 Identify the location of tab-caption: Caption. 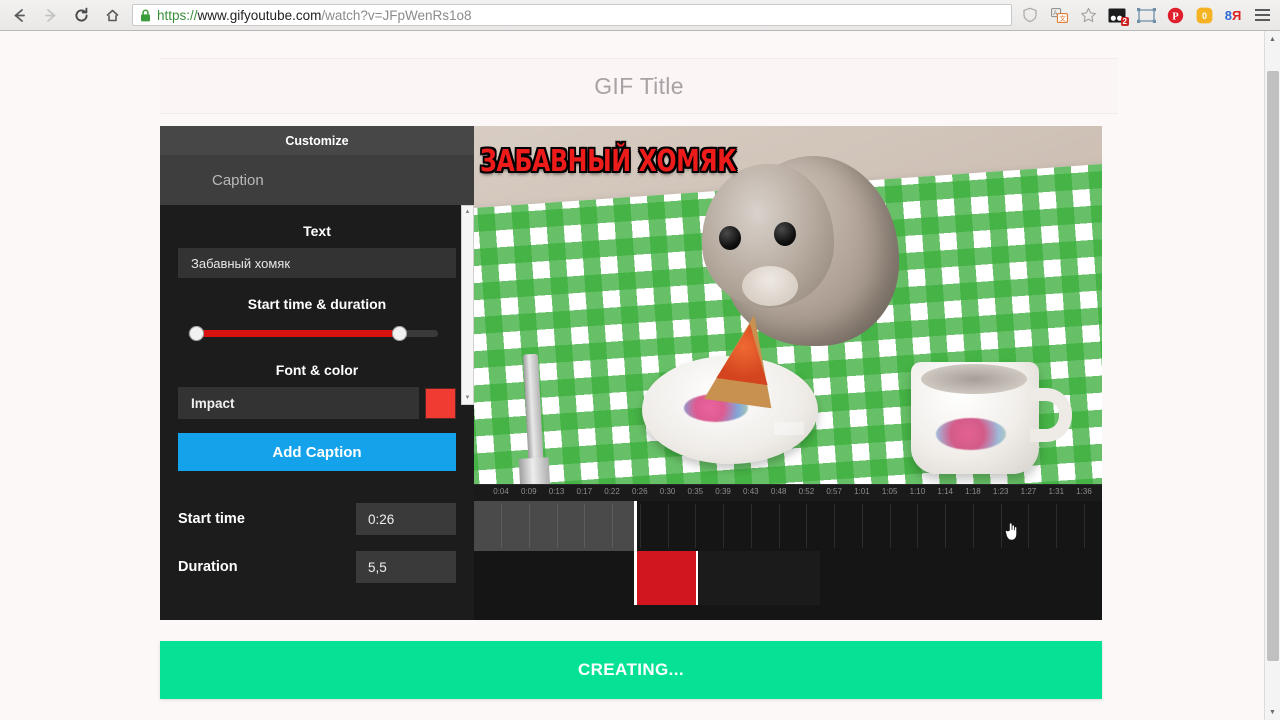
(317, 180).